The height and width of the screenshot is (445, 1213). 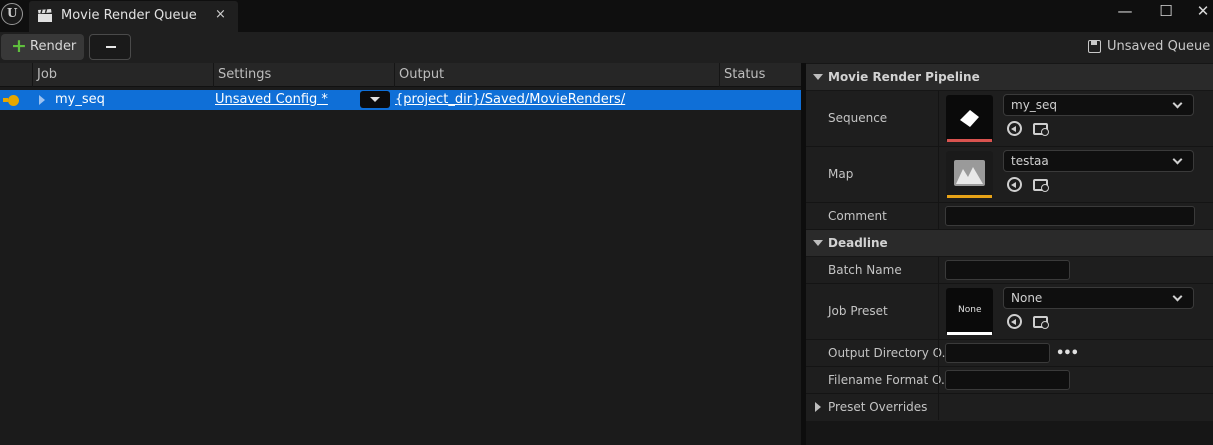 I want to click on filename-format-input, so click(x=1007, y=380).